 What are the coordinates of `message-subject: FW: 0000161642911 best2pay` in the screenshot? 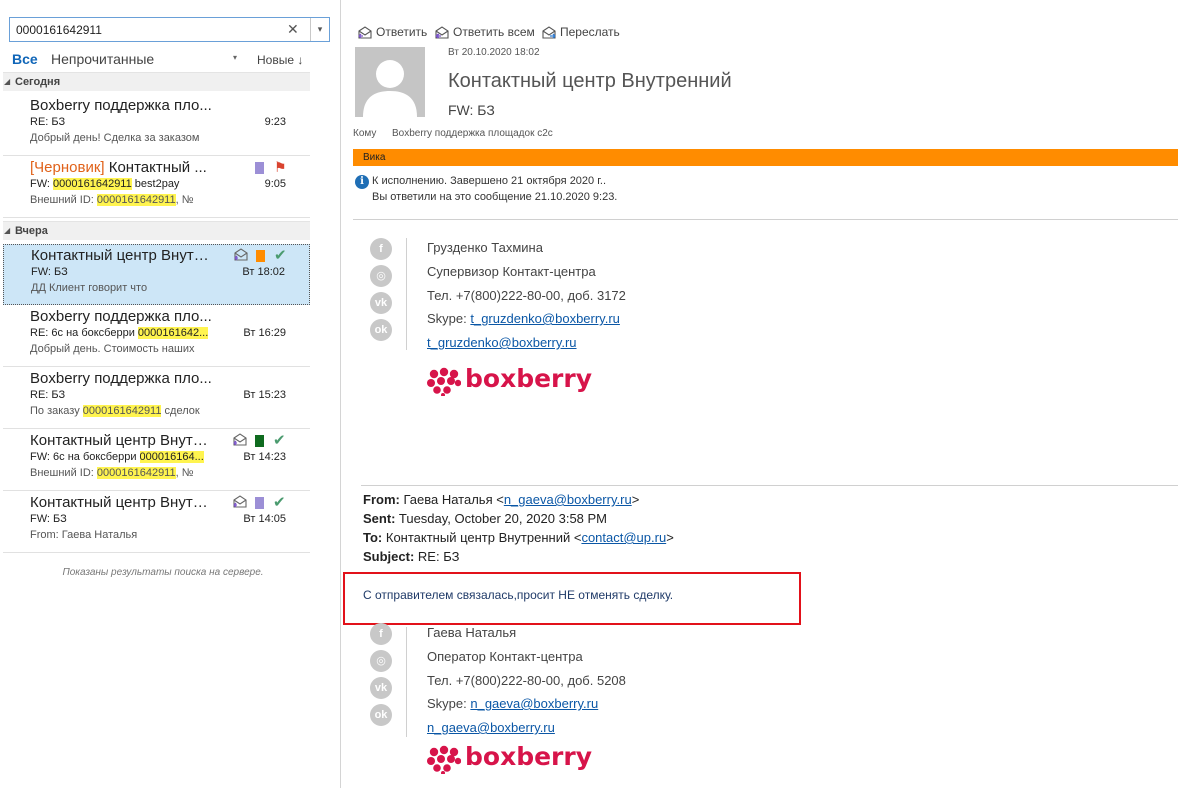 It's located at (130, 184).